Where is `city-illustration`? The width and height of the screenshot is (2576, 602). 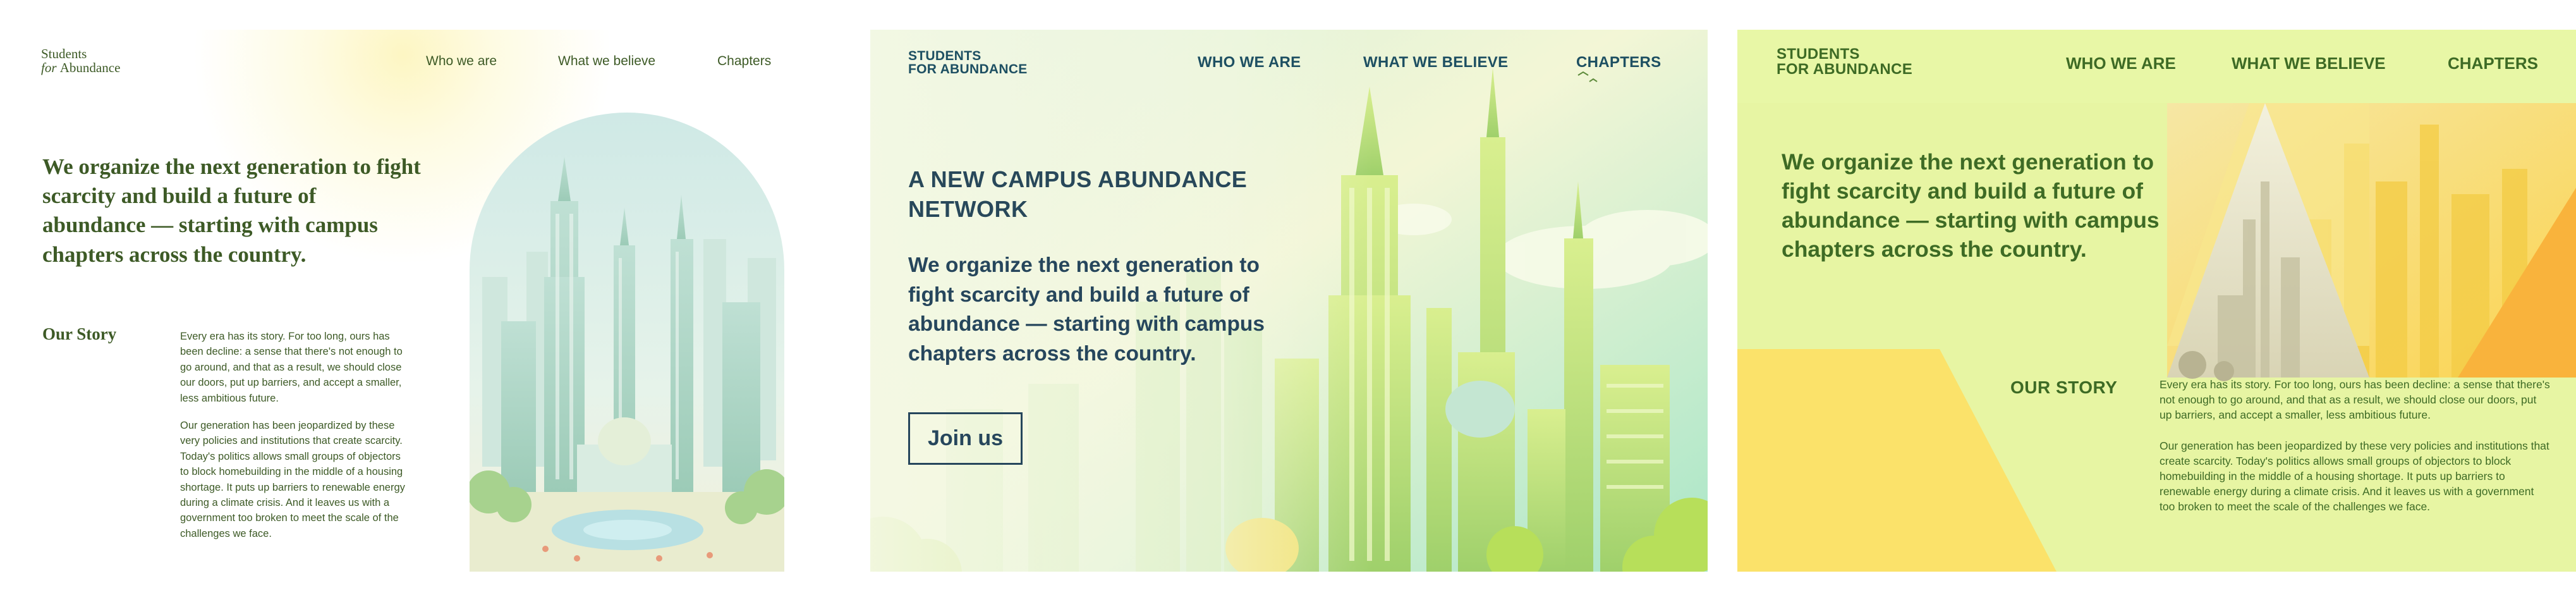
city-illustration is located at coordinates (627, 342).